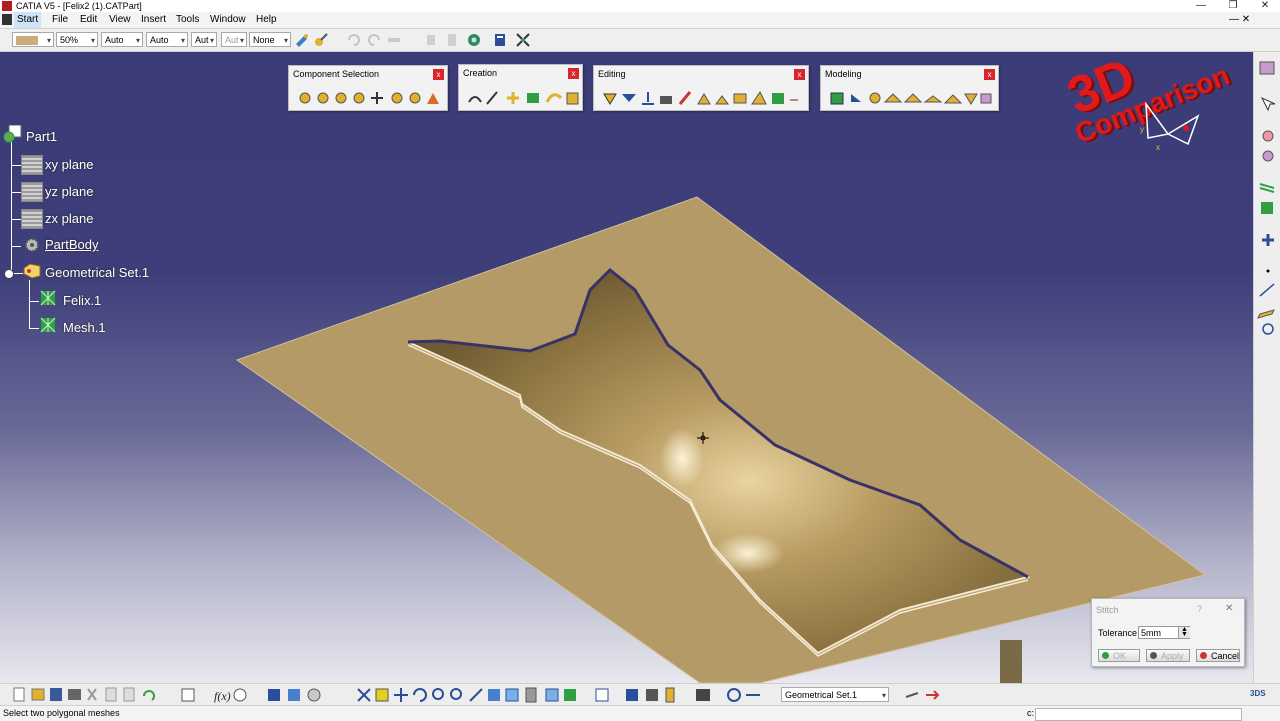 Image resolution: width=1280 pixels, height=721 pixels. What do you see at coordinates (1258, 693) in the screenshot?
I see `catia-logo: 3DS` at bounding box center [1258, 693].